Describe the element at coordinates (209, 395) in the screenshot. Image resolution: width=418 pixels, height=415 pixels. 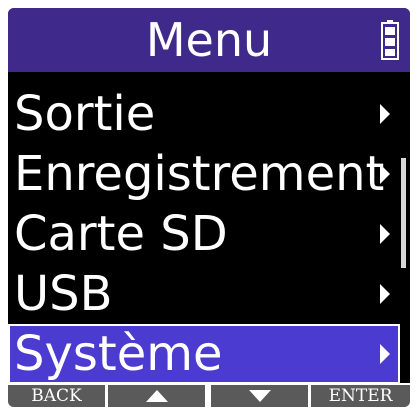
I see `softkey-bar: BACK ENTER` at that location.